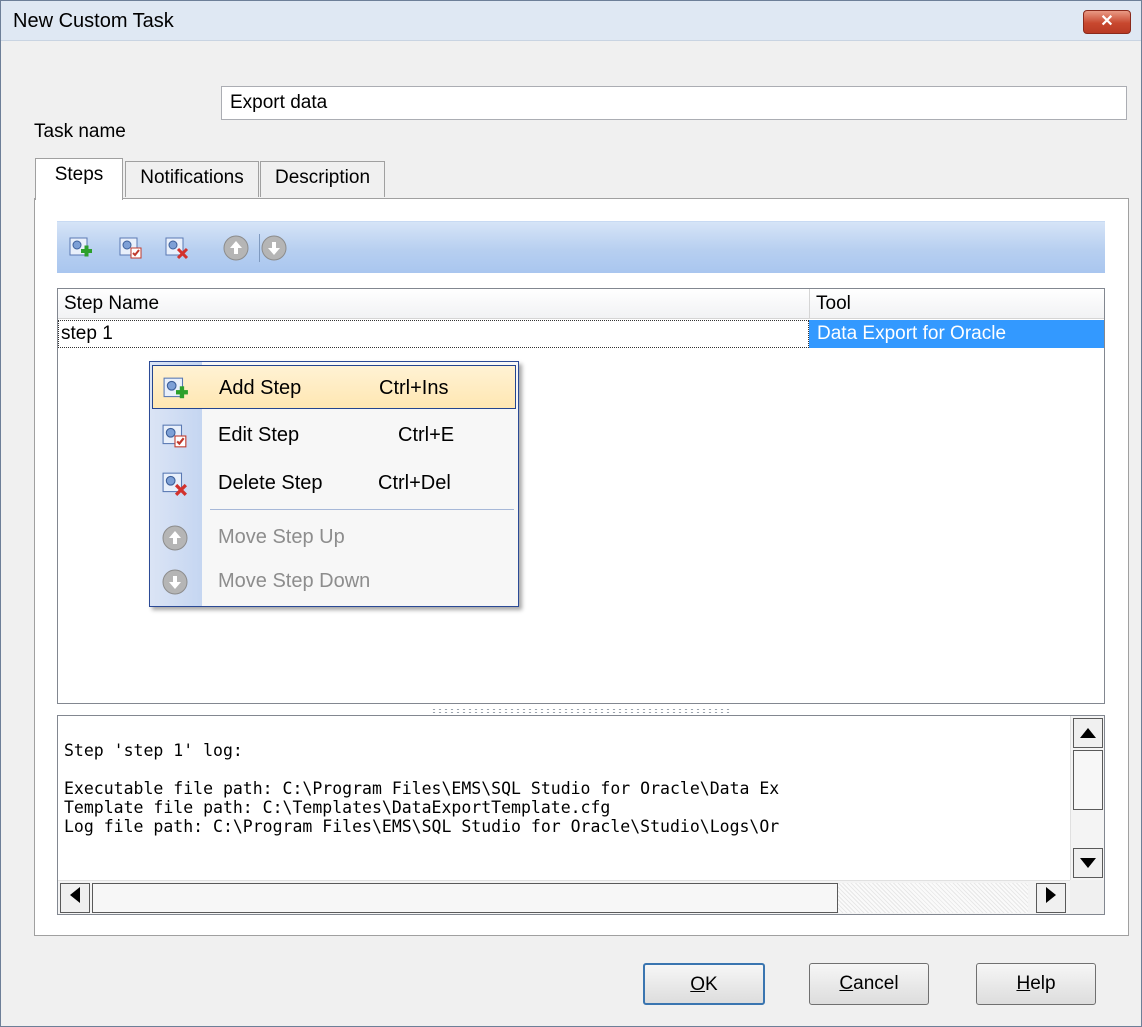  I want to click on steps-toolbar, so click(581, 247).